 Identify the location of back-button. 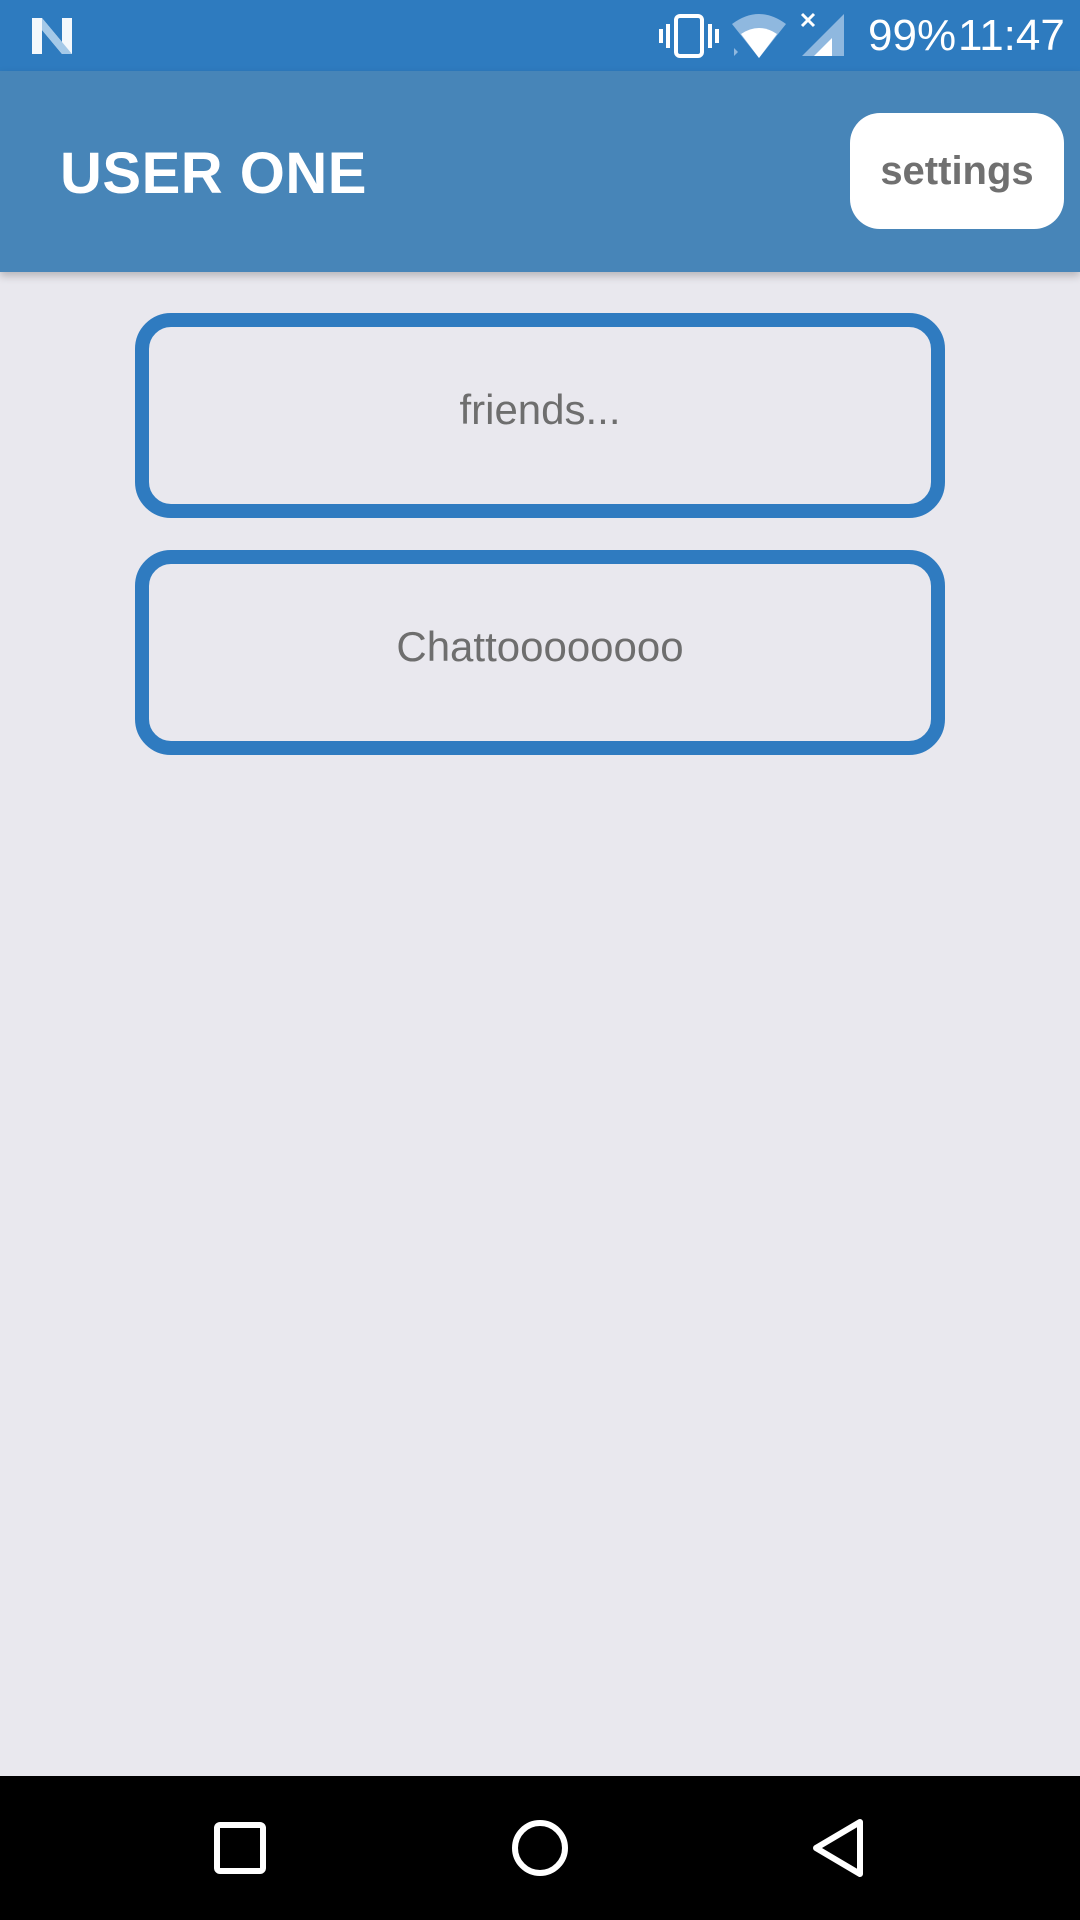
(840, 1848).